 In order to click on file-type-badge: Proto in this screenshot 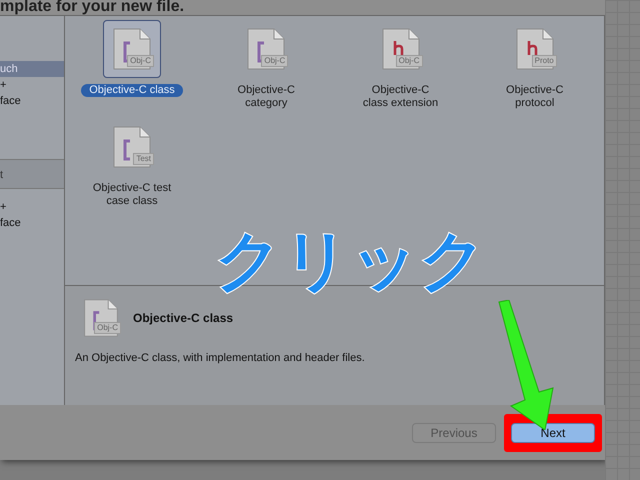, I will do `click(544, 61)`.